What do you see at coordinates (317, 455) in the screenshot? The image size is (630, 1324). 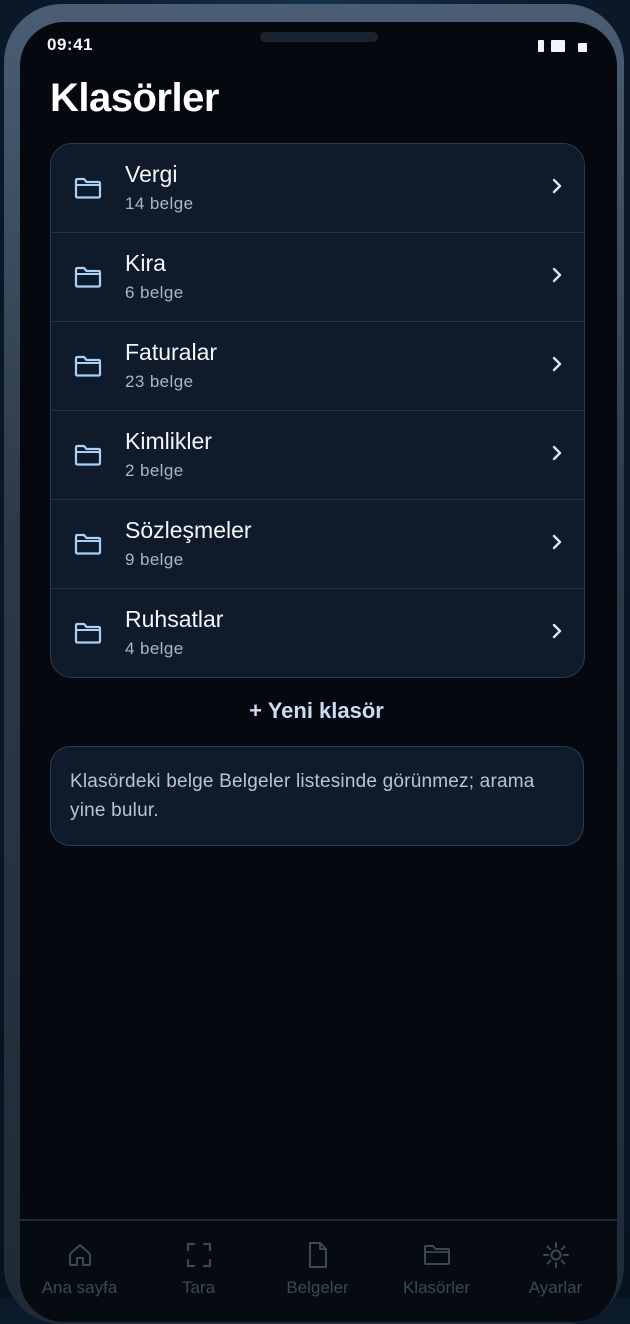 I see `folder-row-kimlikler: Kimlikler 2 belge` at bounding box center [317, 455].